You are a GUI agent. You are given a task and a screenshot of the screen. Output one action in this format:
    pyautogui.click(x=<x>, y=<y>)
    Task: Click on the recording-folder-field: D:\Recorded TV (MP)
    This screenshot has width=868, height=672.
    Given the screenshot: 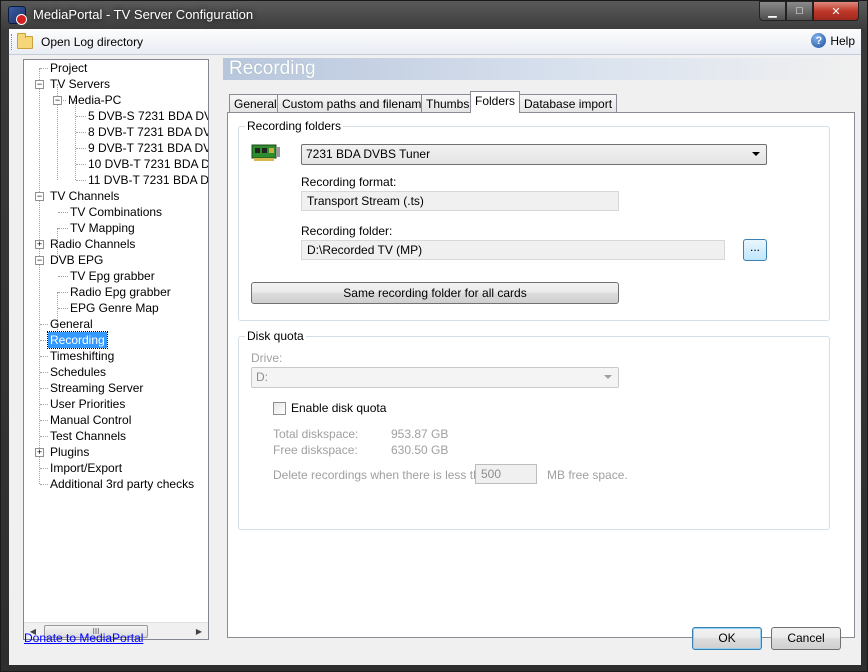 What is the action you would take?
    pyautogui.click(x=513, y=250)
    